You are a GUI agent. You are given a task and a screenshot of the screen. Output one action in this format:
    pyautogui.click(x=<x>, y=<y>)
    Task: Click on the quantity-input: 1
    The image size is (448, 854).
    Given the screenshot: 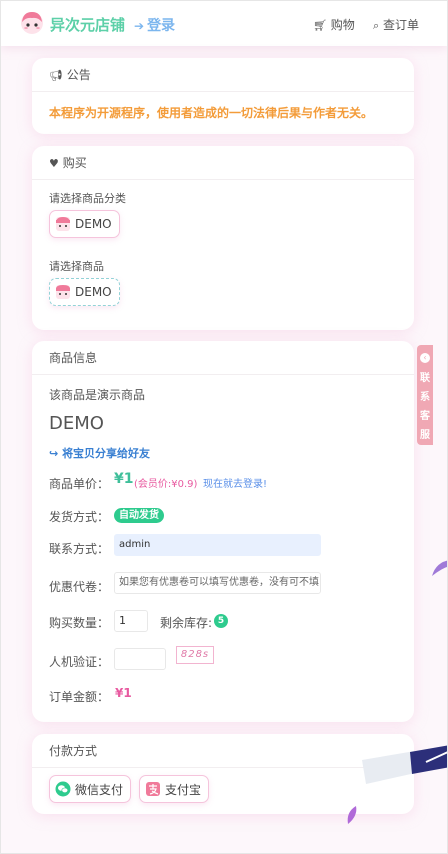 What is the action you would take?
    pyautogui.click(x=131, y=621)
    